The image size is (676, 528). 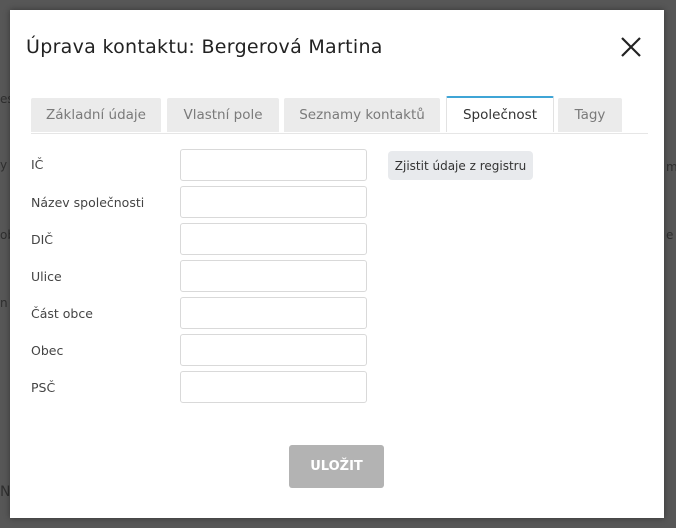 What do you see at coordinates (273, 239) in the screenshot?
I see `dic-input` at bounding box center [273, 239].